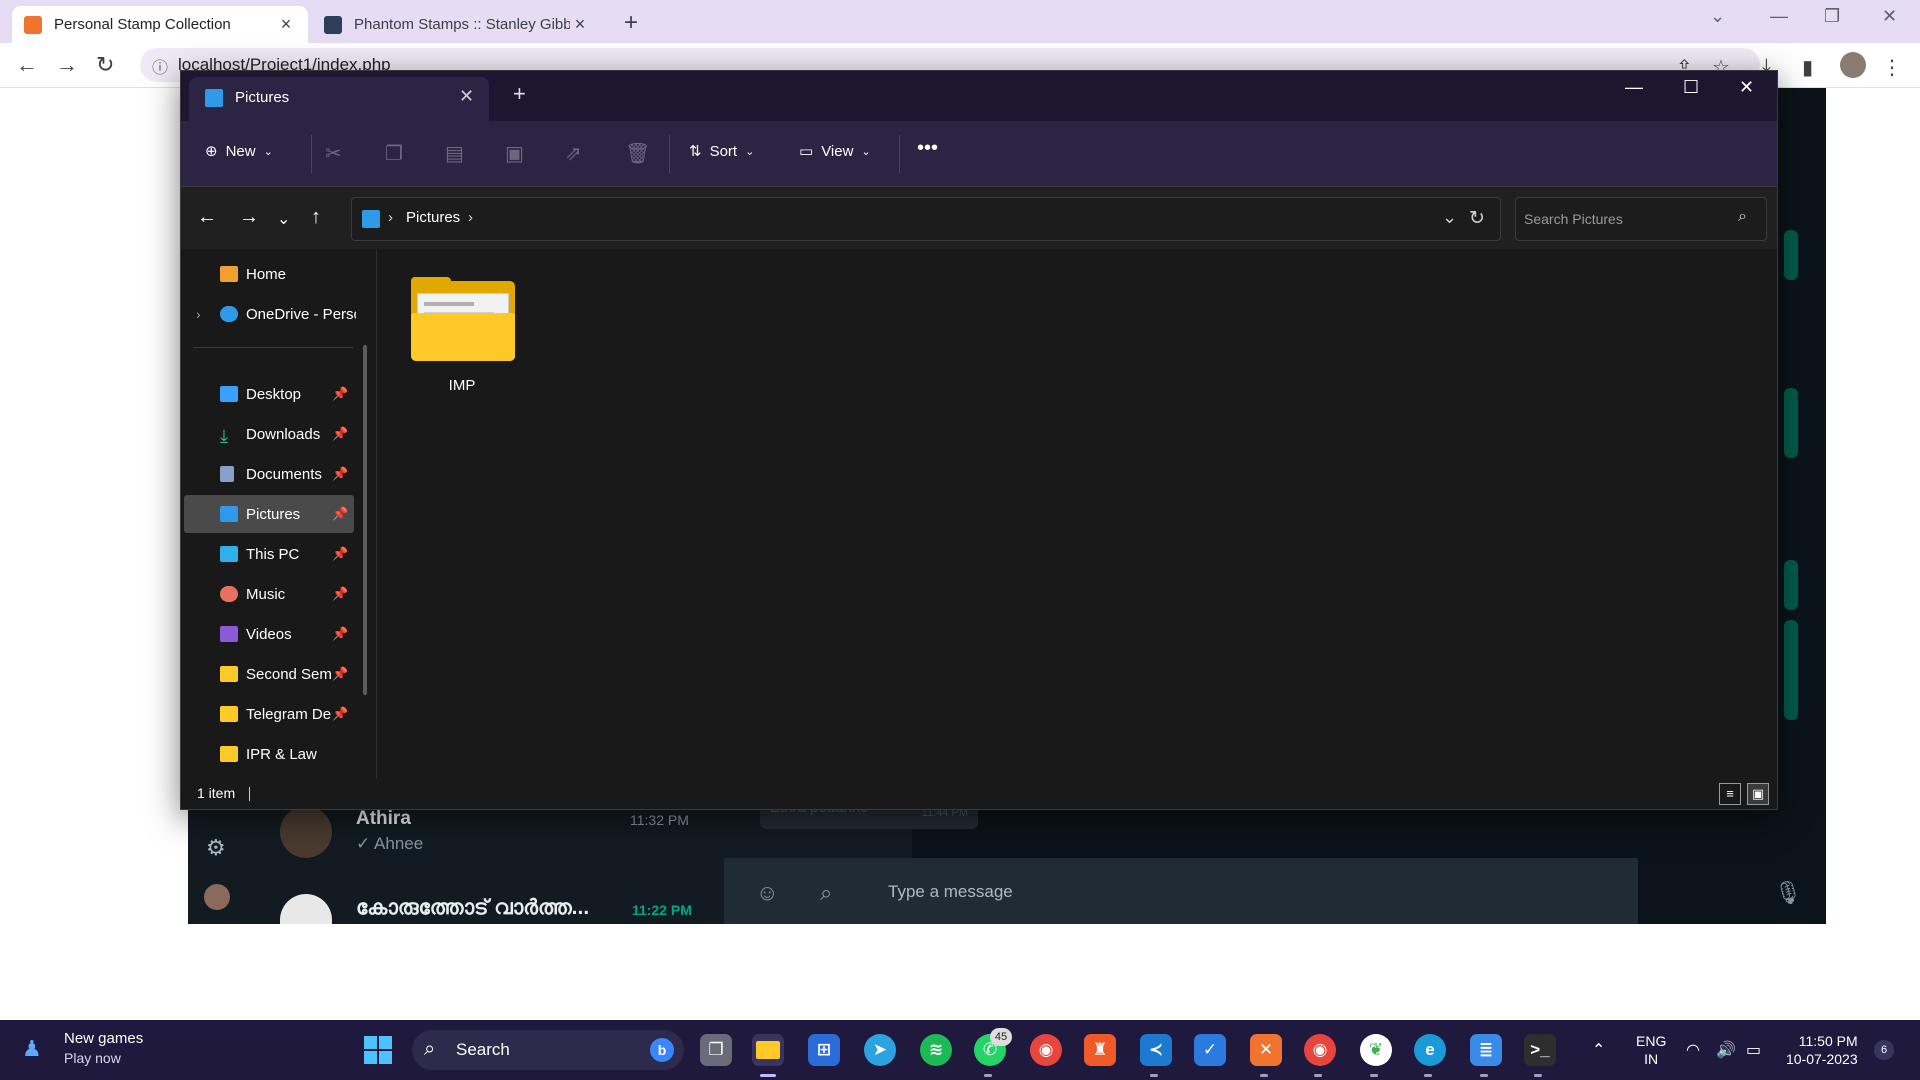  Describe the element at coordinates (433, 217) in the screenshot. I see `breadcrumb-pictures: Pictures` at that location.